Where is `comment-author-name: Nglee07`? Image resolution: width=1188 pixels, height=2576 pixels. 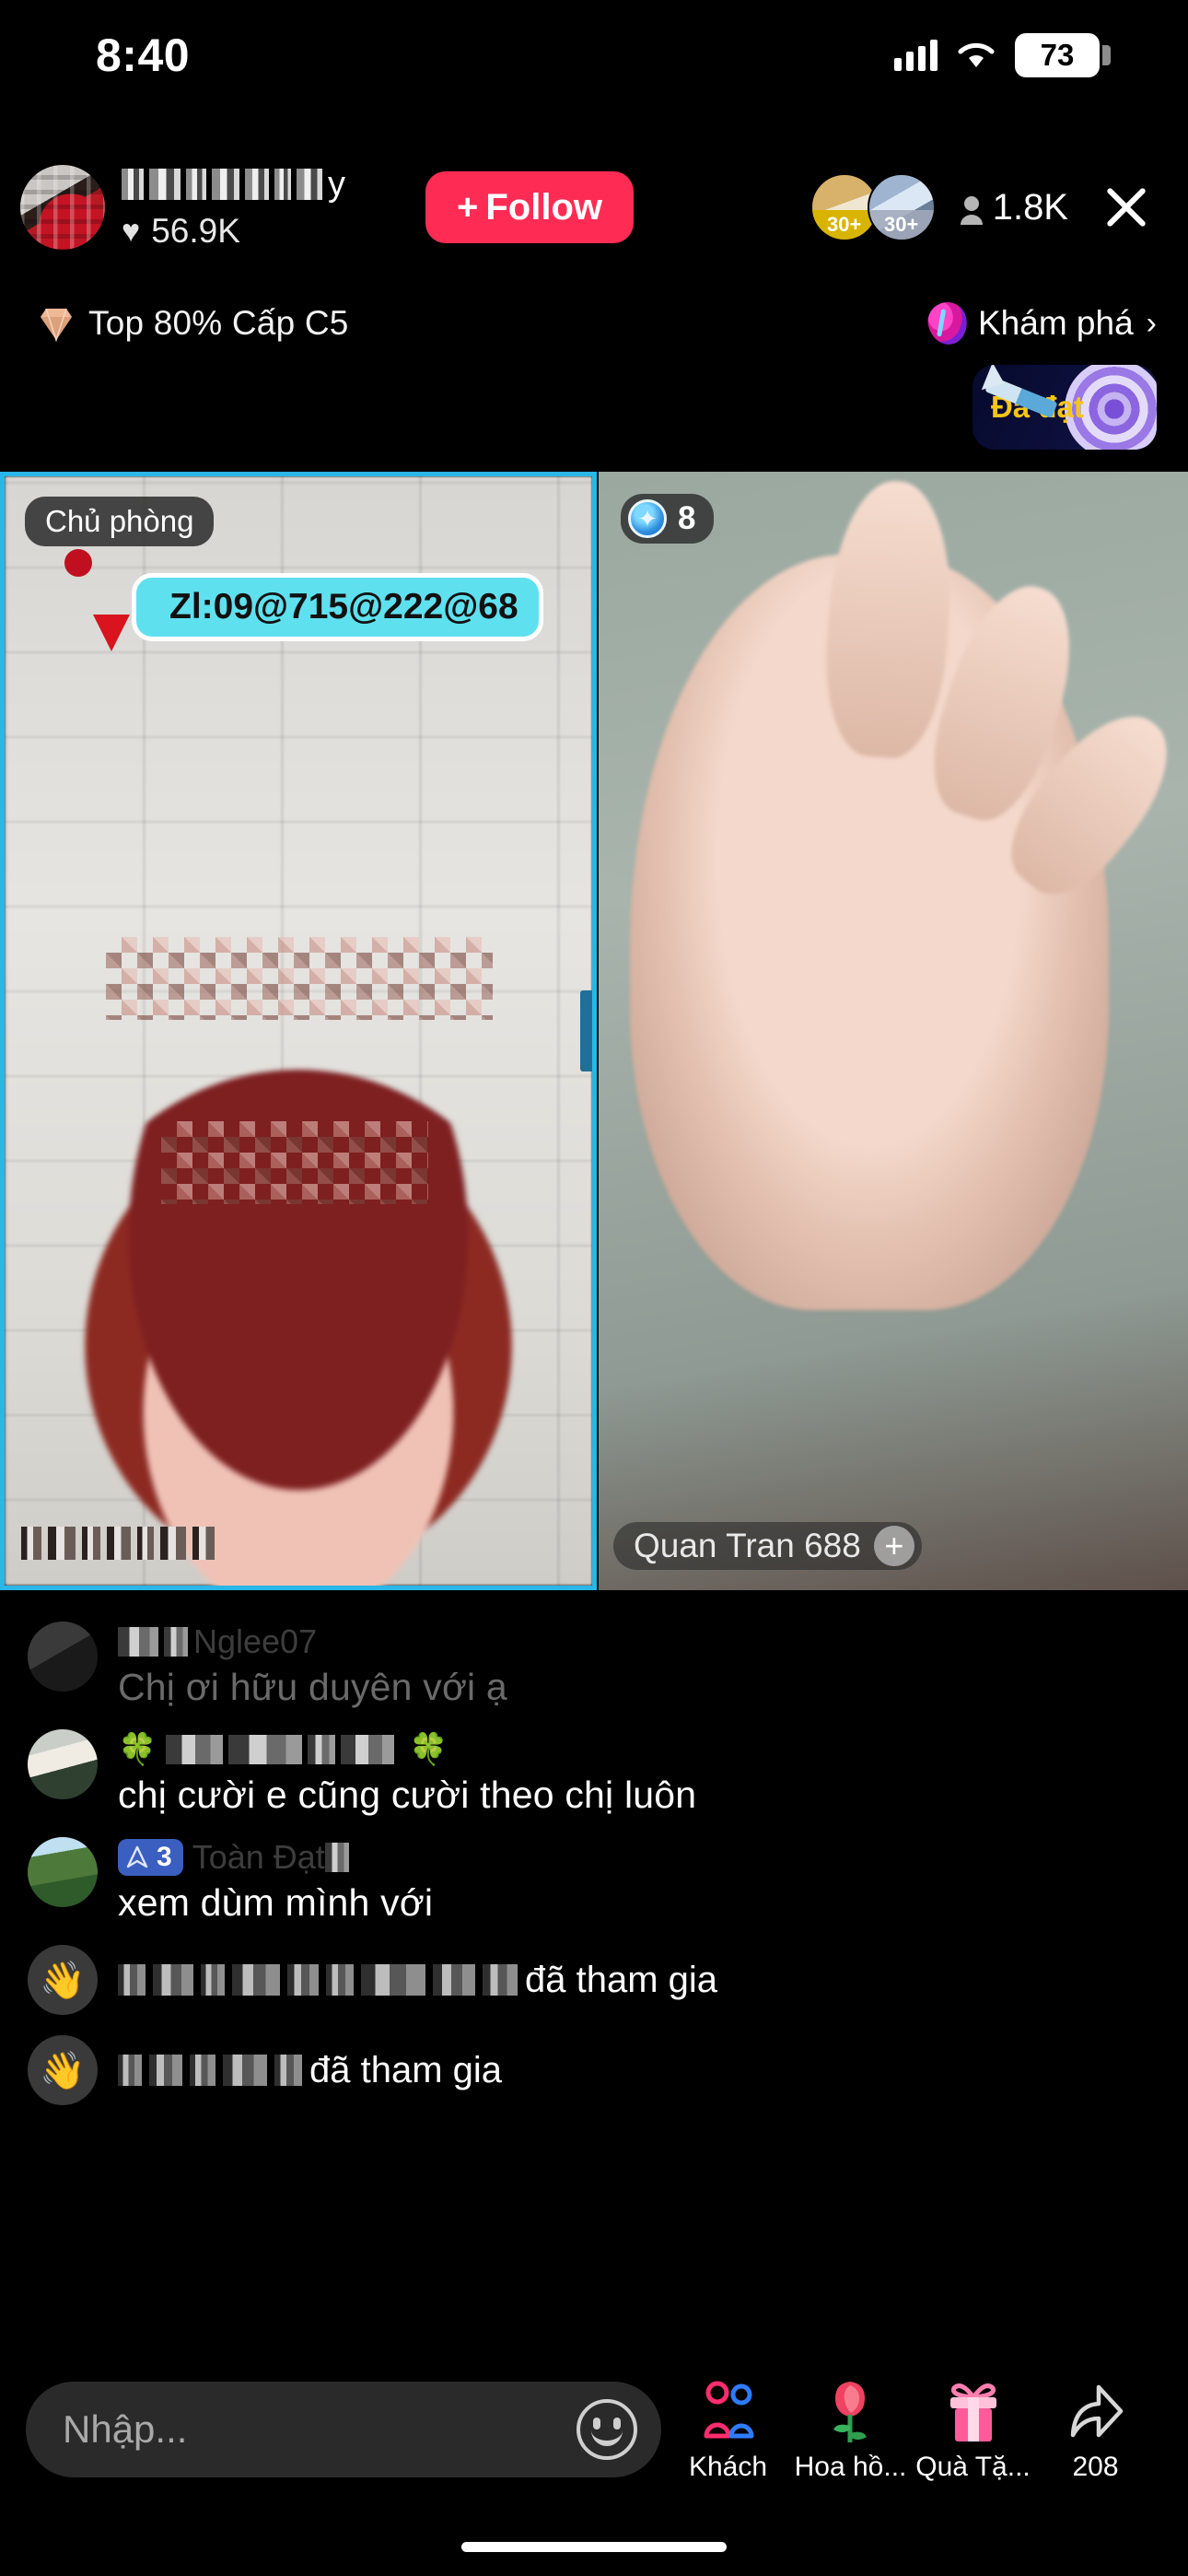
comment-author-name: Nglee07 is located at coordinates (256, 1641).